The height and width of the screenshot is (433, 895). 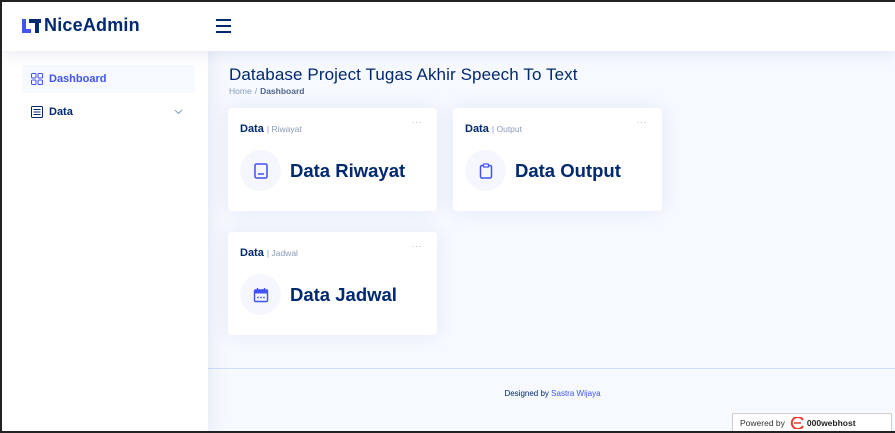 I want to click on card-title: Data | Jadwal, so click(x=269, y=253).